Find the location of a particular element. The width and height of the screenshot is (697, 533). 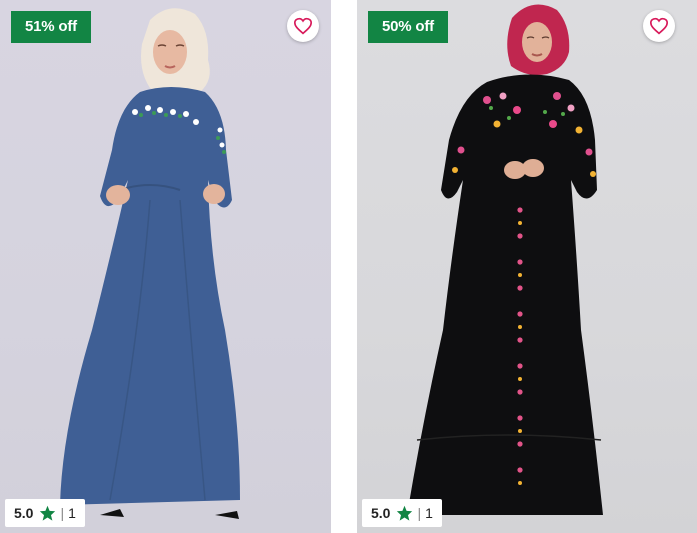

discount-badge: 50% off is located at coordinates (408, 27).